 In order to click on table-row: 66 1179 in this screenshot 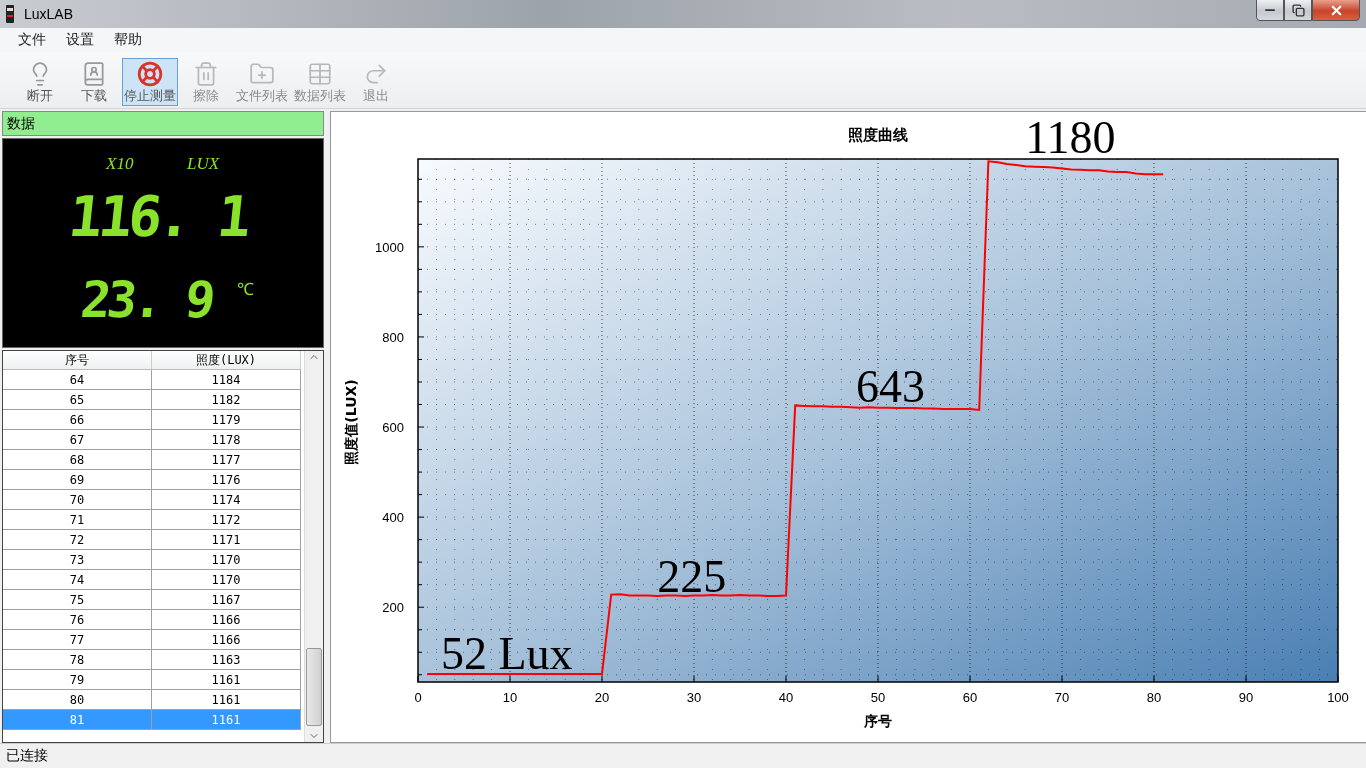, I will do `click(152, 420)`.